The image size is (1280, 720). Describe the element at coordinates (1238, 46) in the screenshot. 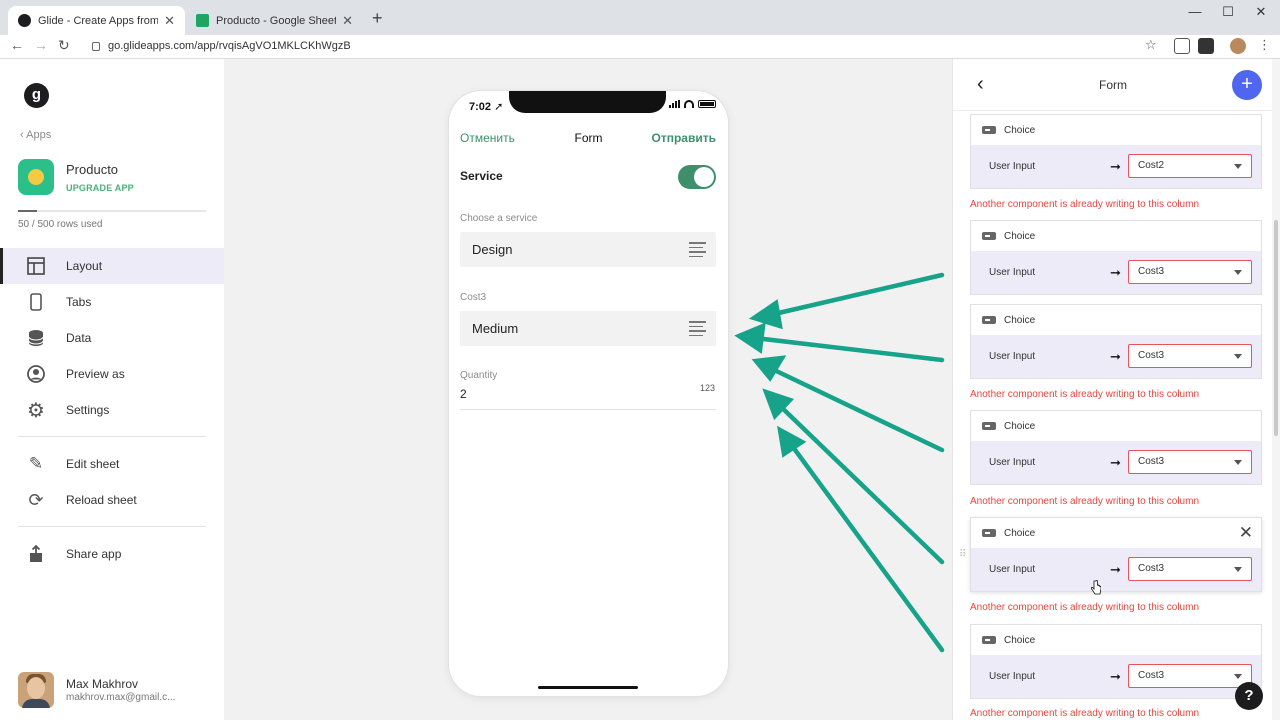

I see `profile-avatar-icon` at that location.